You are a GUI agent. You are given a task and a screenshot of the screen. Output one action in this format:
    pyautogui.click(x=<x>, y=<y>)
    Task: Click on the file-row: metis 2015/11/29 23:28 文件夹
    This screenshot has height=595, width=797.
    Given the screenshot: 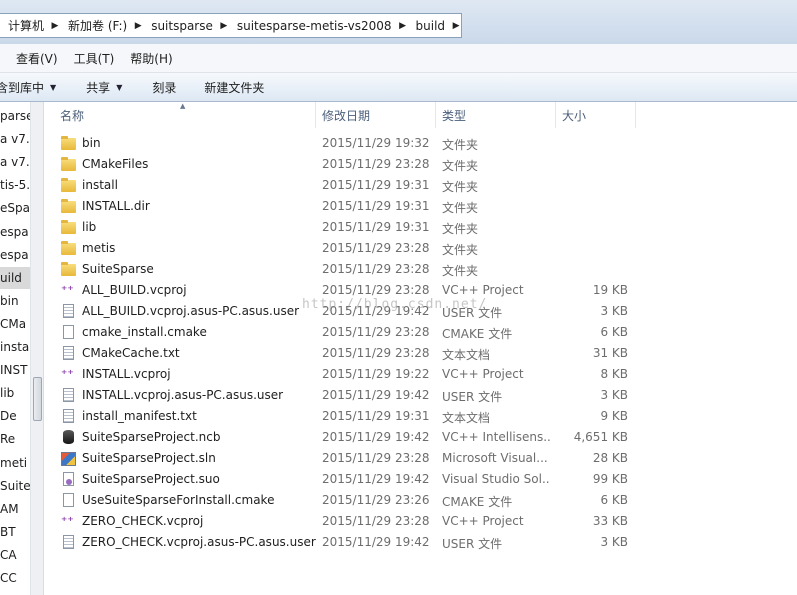 What is the action you would take?
    pyautogui.click(x=344, y=248)
    